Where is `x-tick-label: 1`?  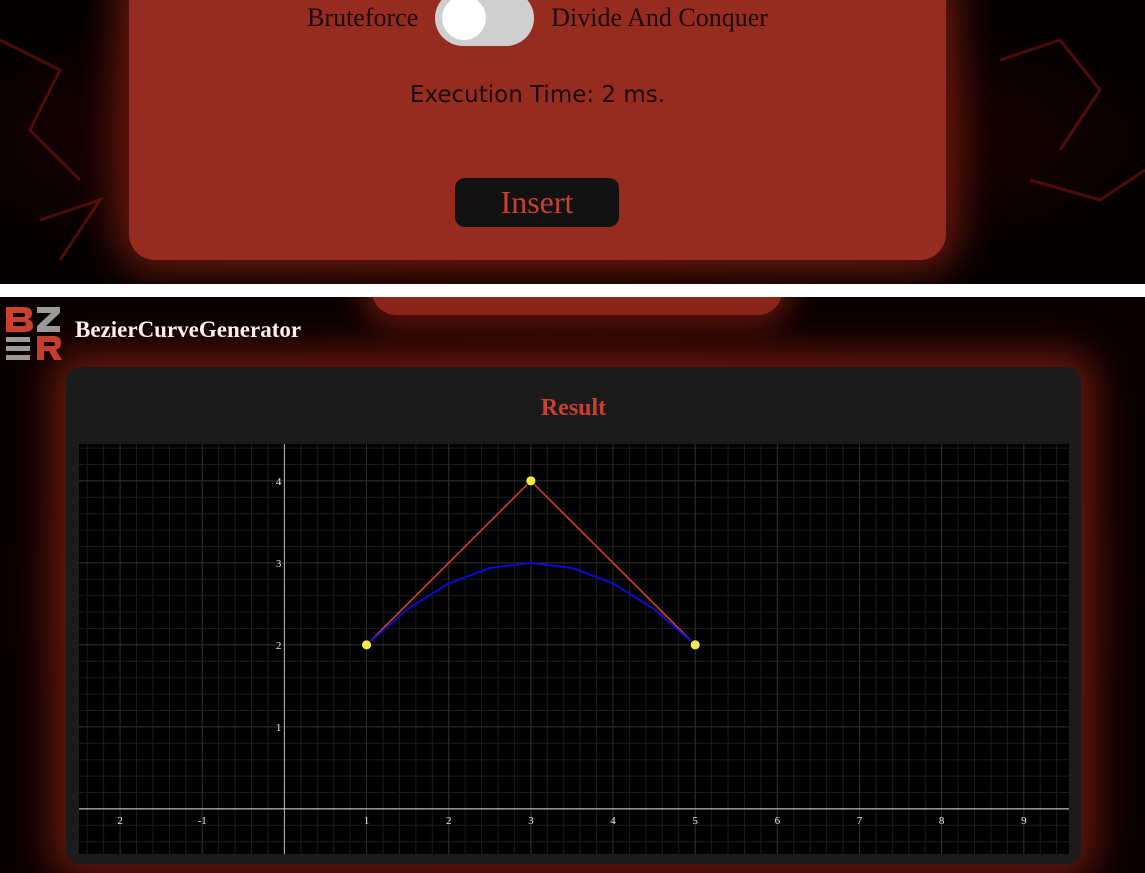 x-tick-label: 1 is located at coordinates (367, 821).